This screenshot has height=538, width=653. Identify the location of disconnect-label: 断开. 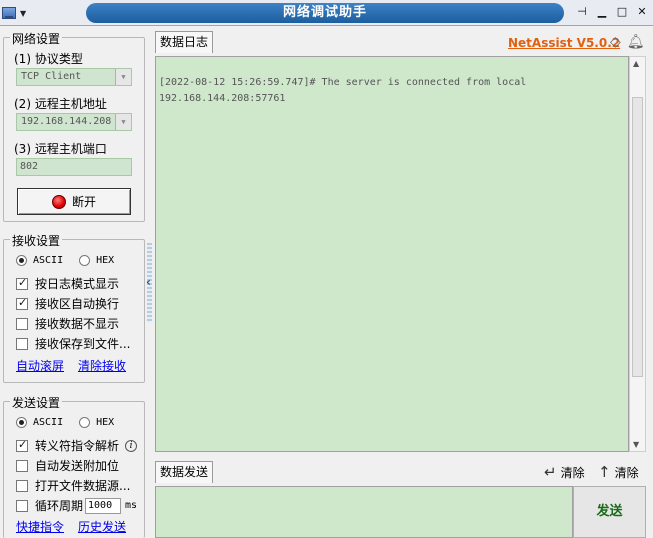
(83, 202).